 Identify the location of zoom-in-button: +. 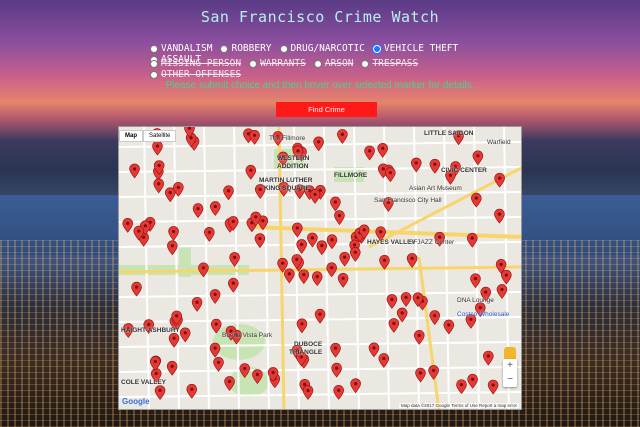
(510, 366).